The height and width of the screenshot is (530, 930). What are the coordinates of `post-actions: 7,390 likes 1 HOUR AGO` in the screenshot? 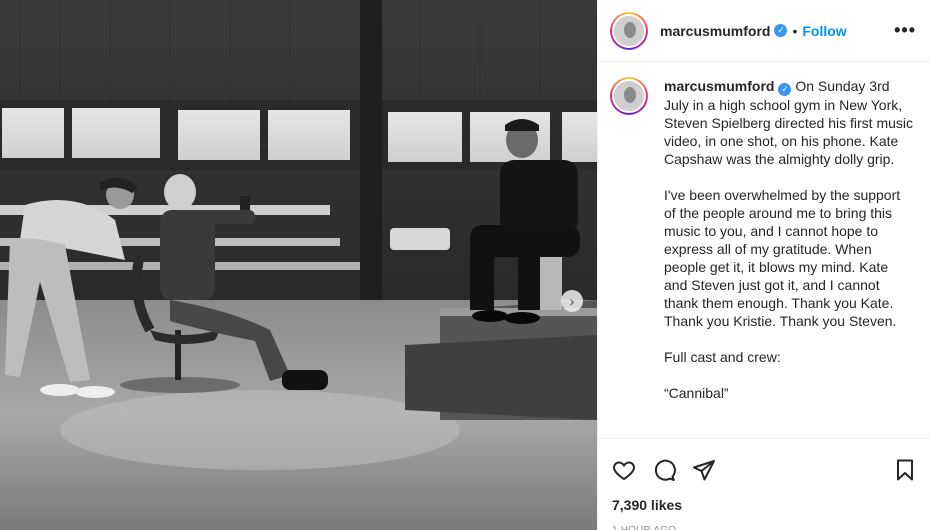 It's located at (764, 484).